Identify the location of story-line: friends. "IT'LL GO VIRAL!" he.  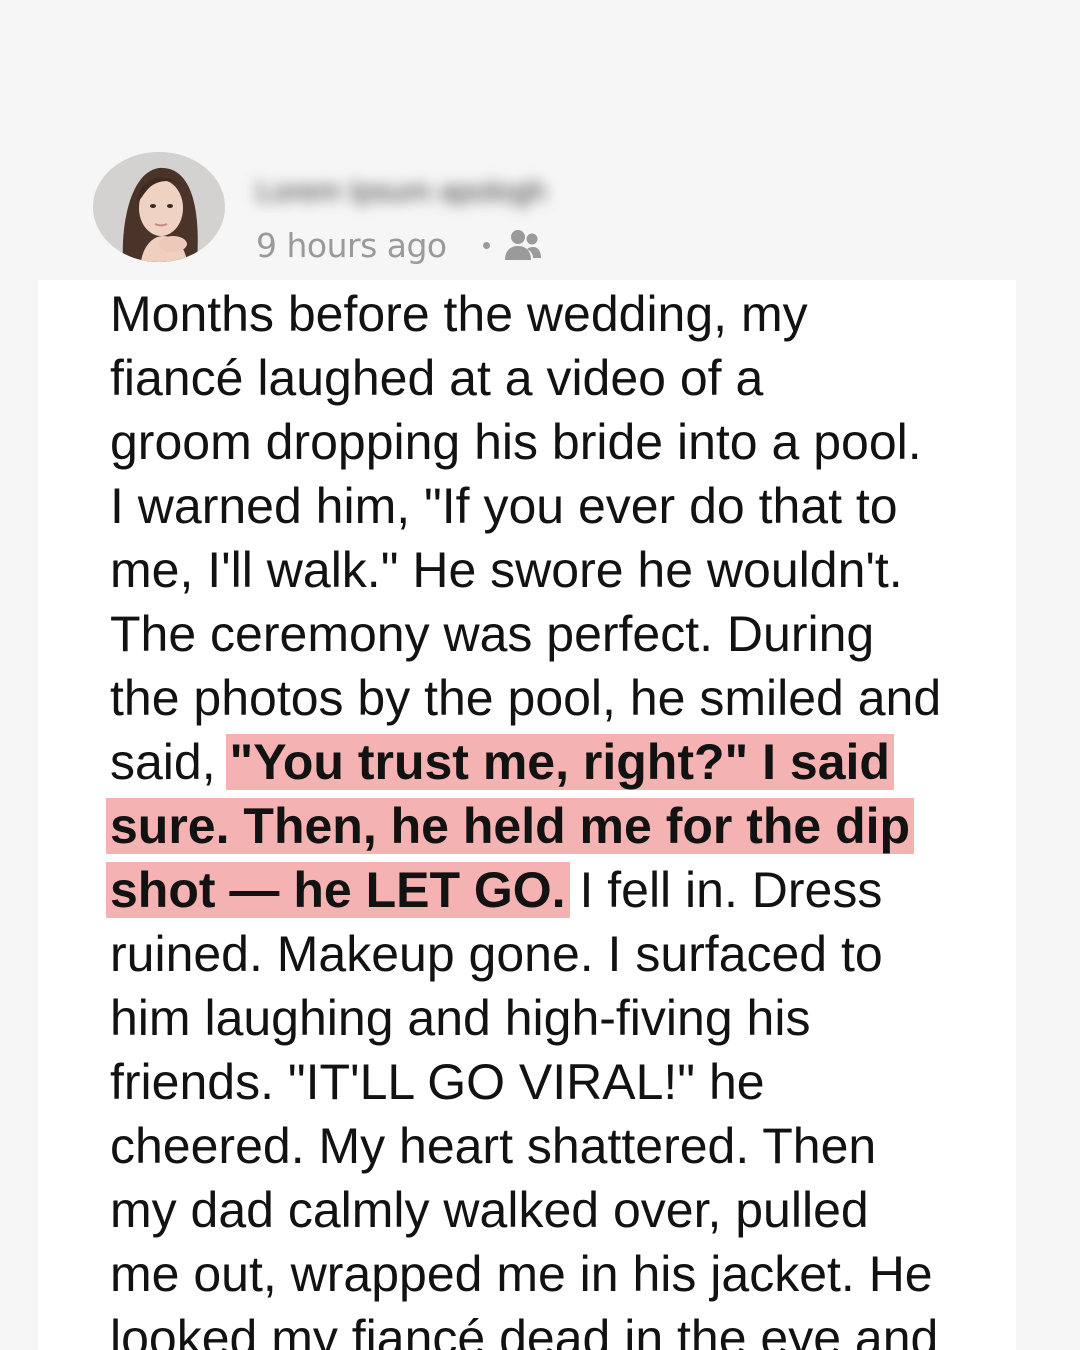
(550, 1082).